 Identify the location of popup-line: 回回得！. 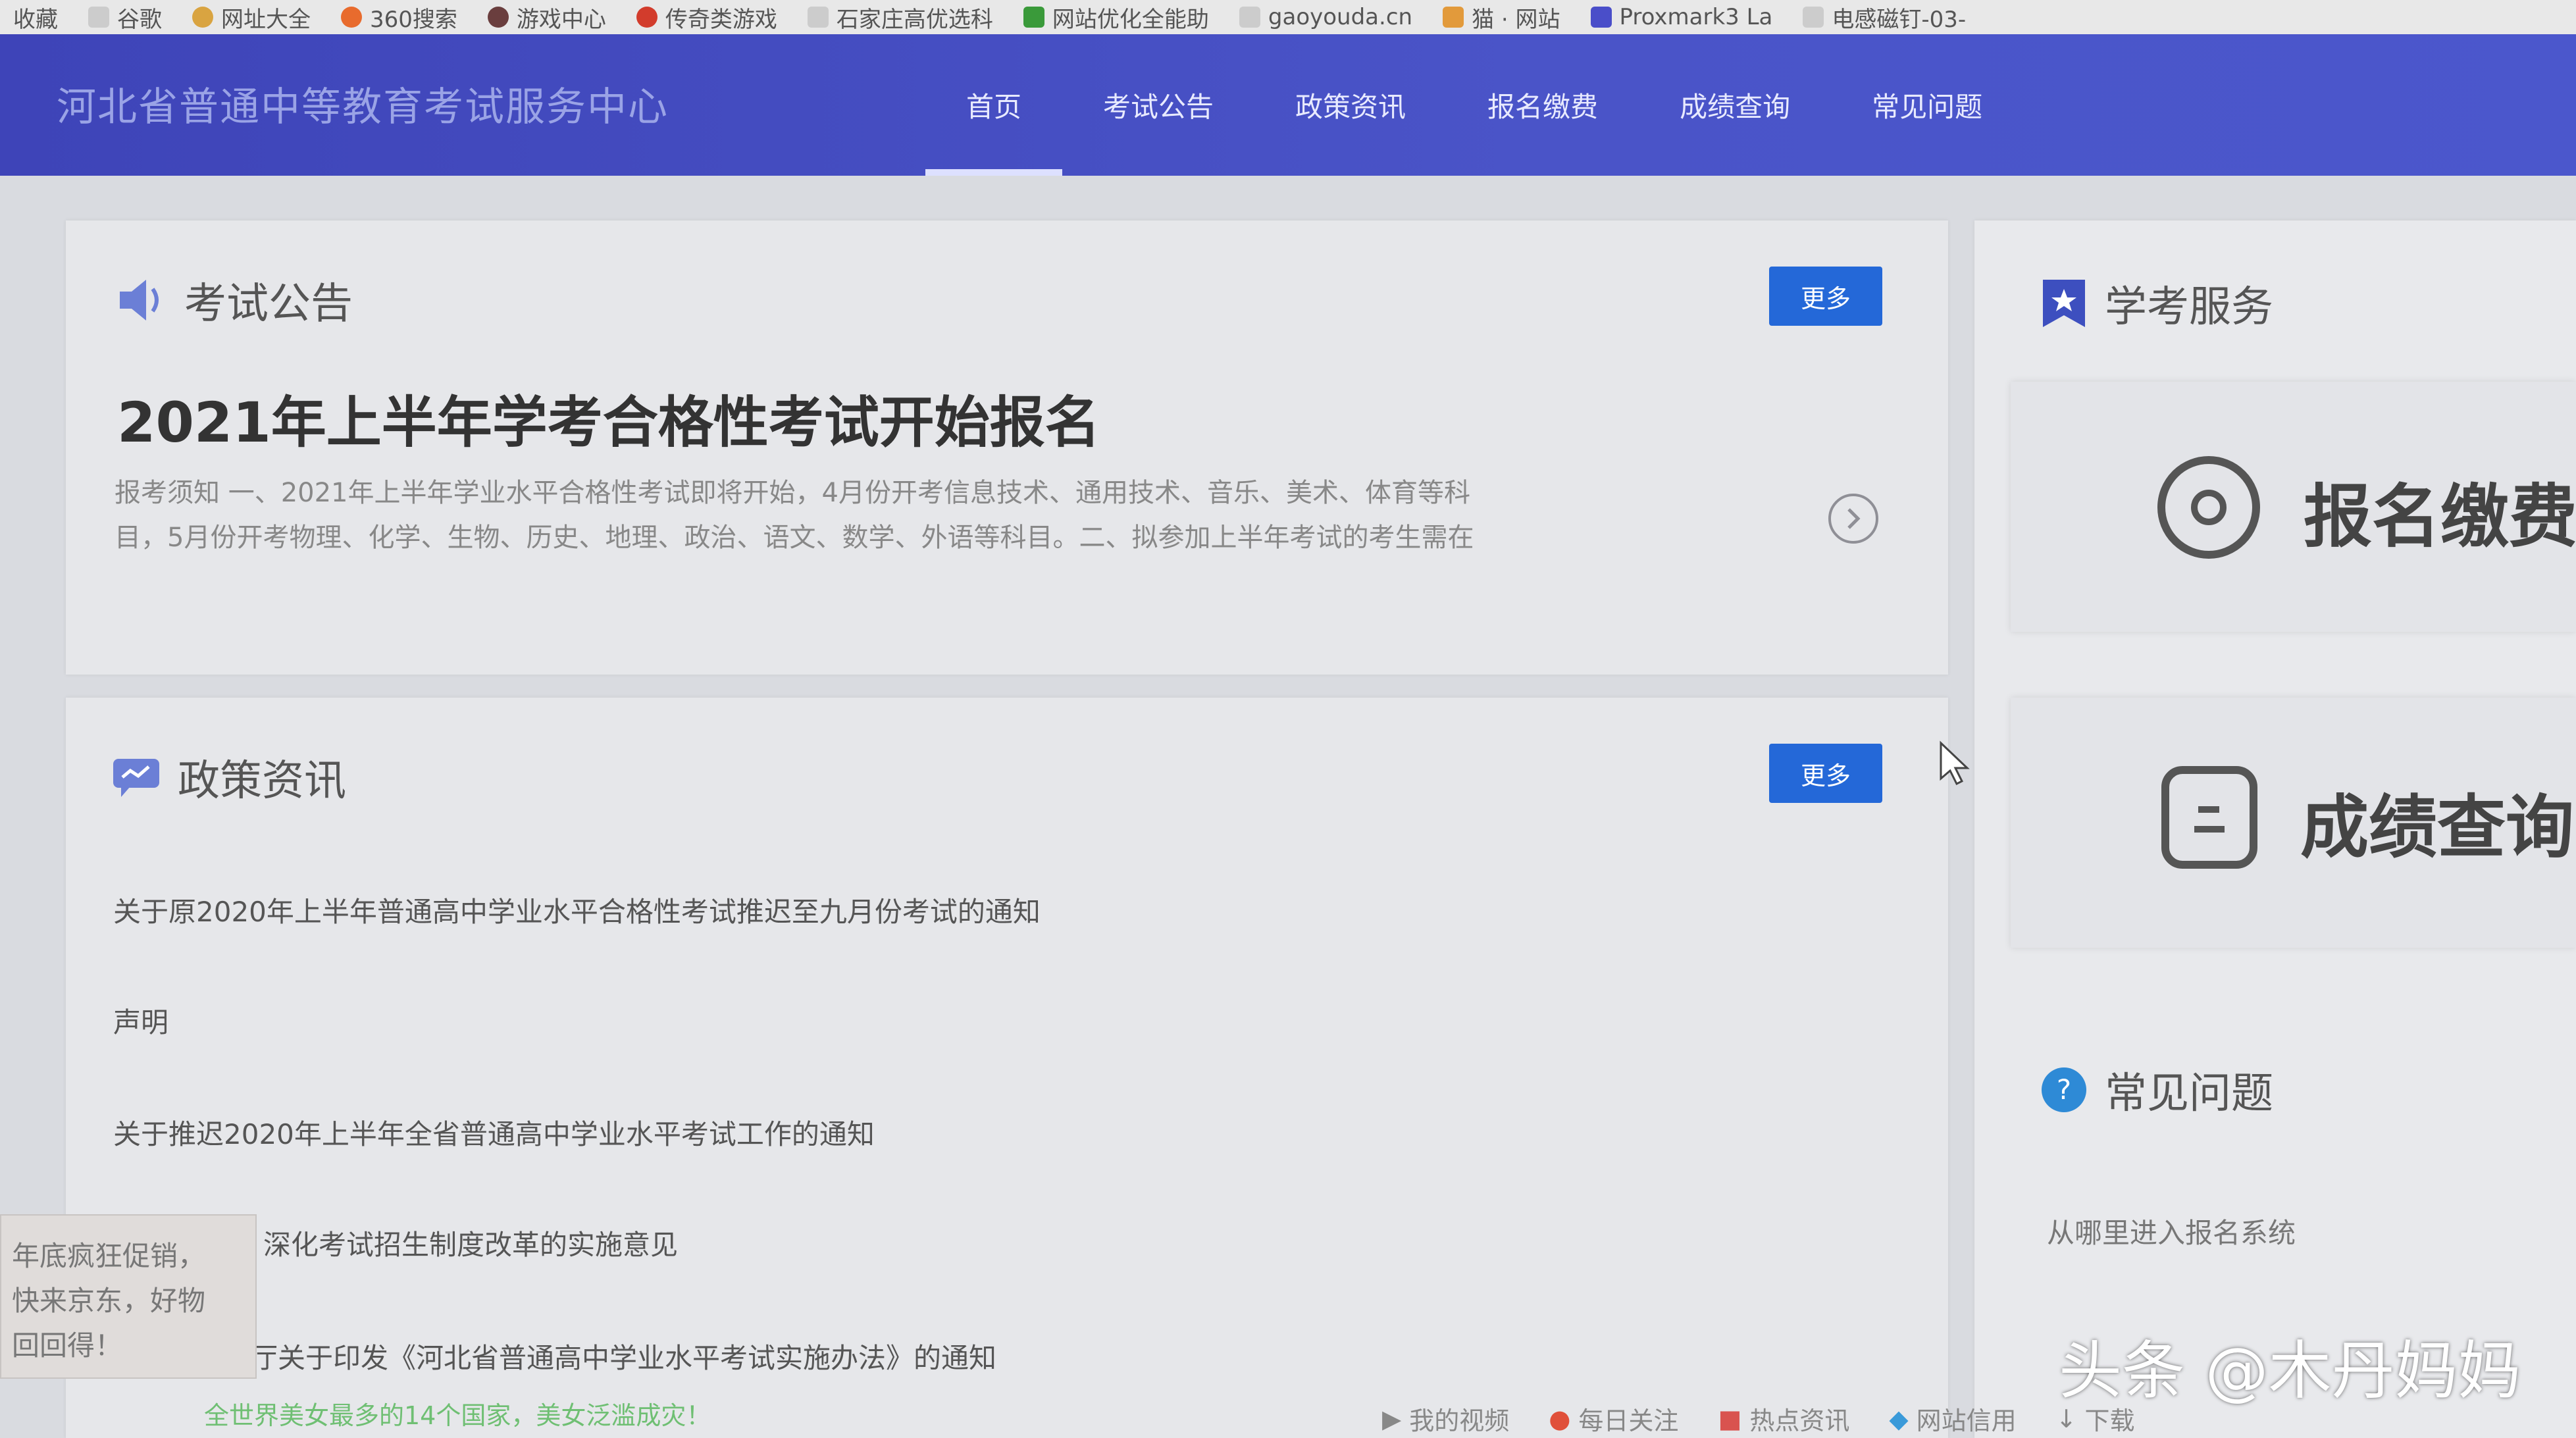
(67, 1345).